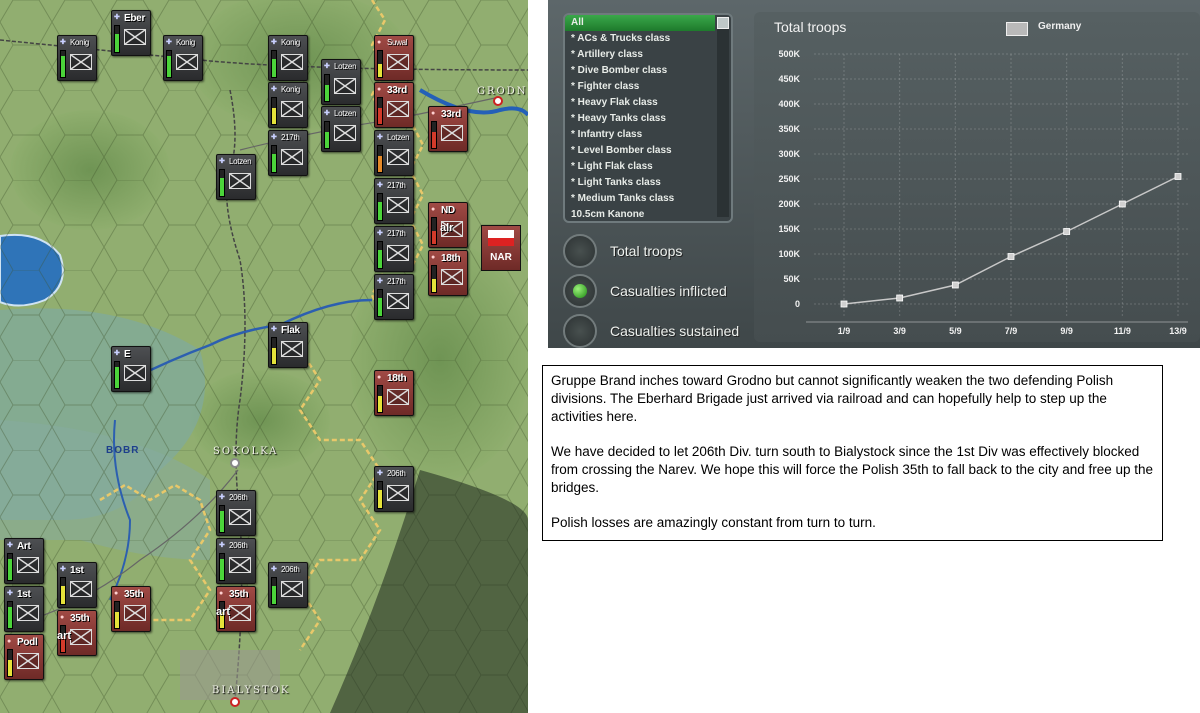 This screenshot has height=713, width=1200. What do you see at coordinates (396, 233) in the screenshot?
I see `unit-label: 217th` at bounding box center [396, 233].